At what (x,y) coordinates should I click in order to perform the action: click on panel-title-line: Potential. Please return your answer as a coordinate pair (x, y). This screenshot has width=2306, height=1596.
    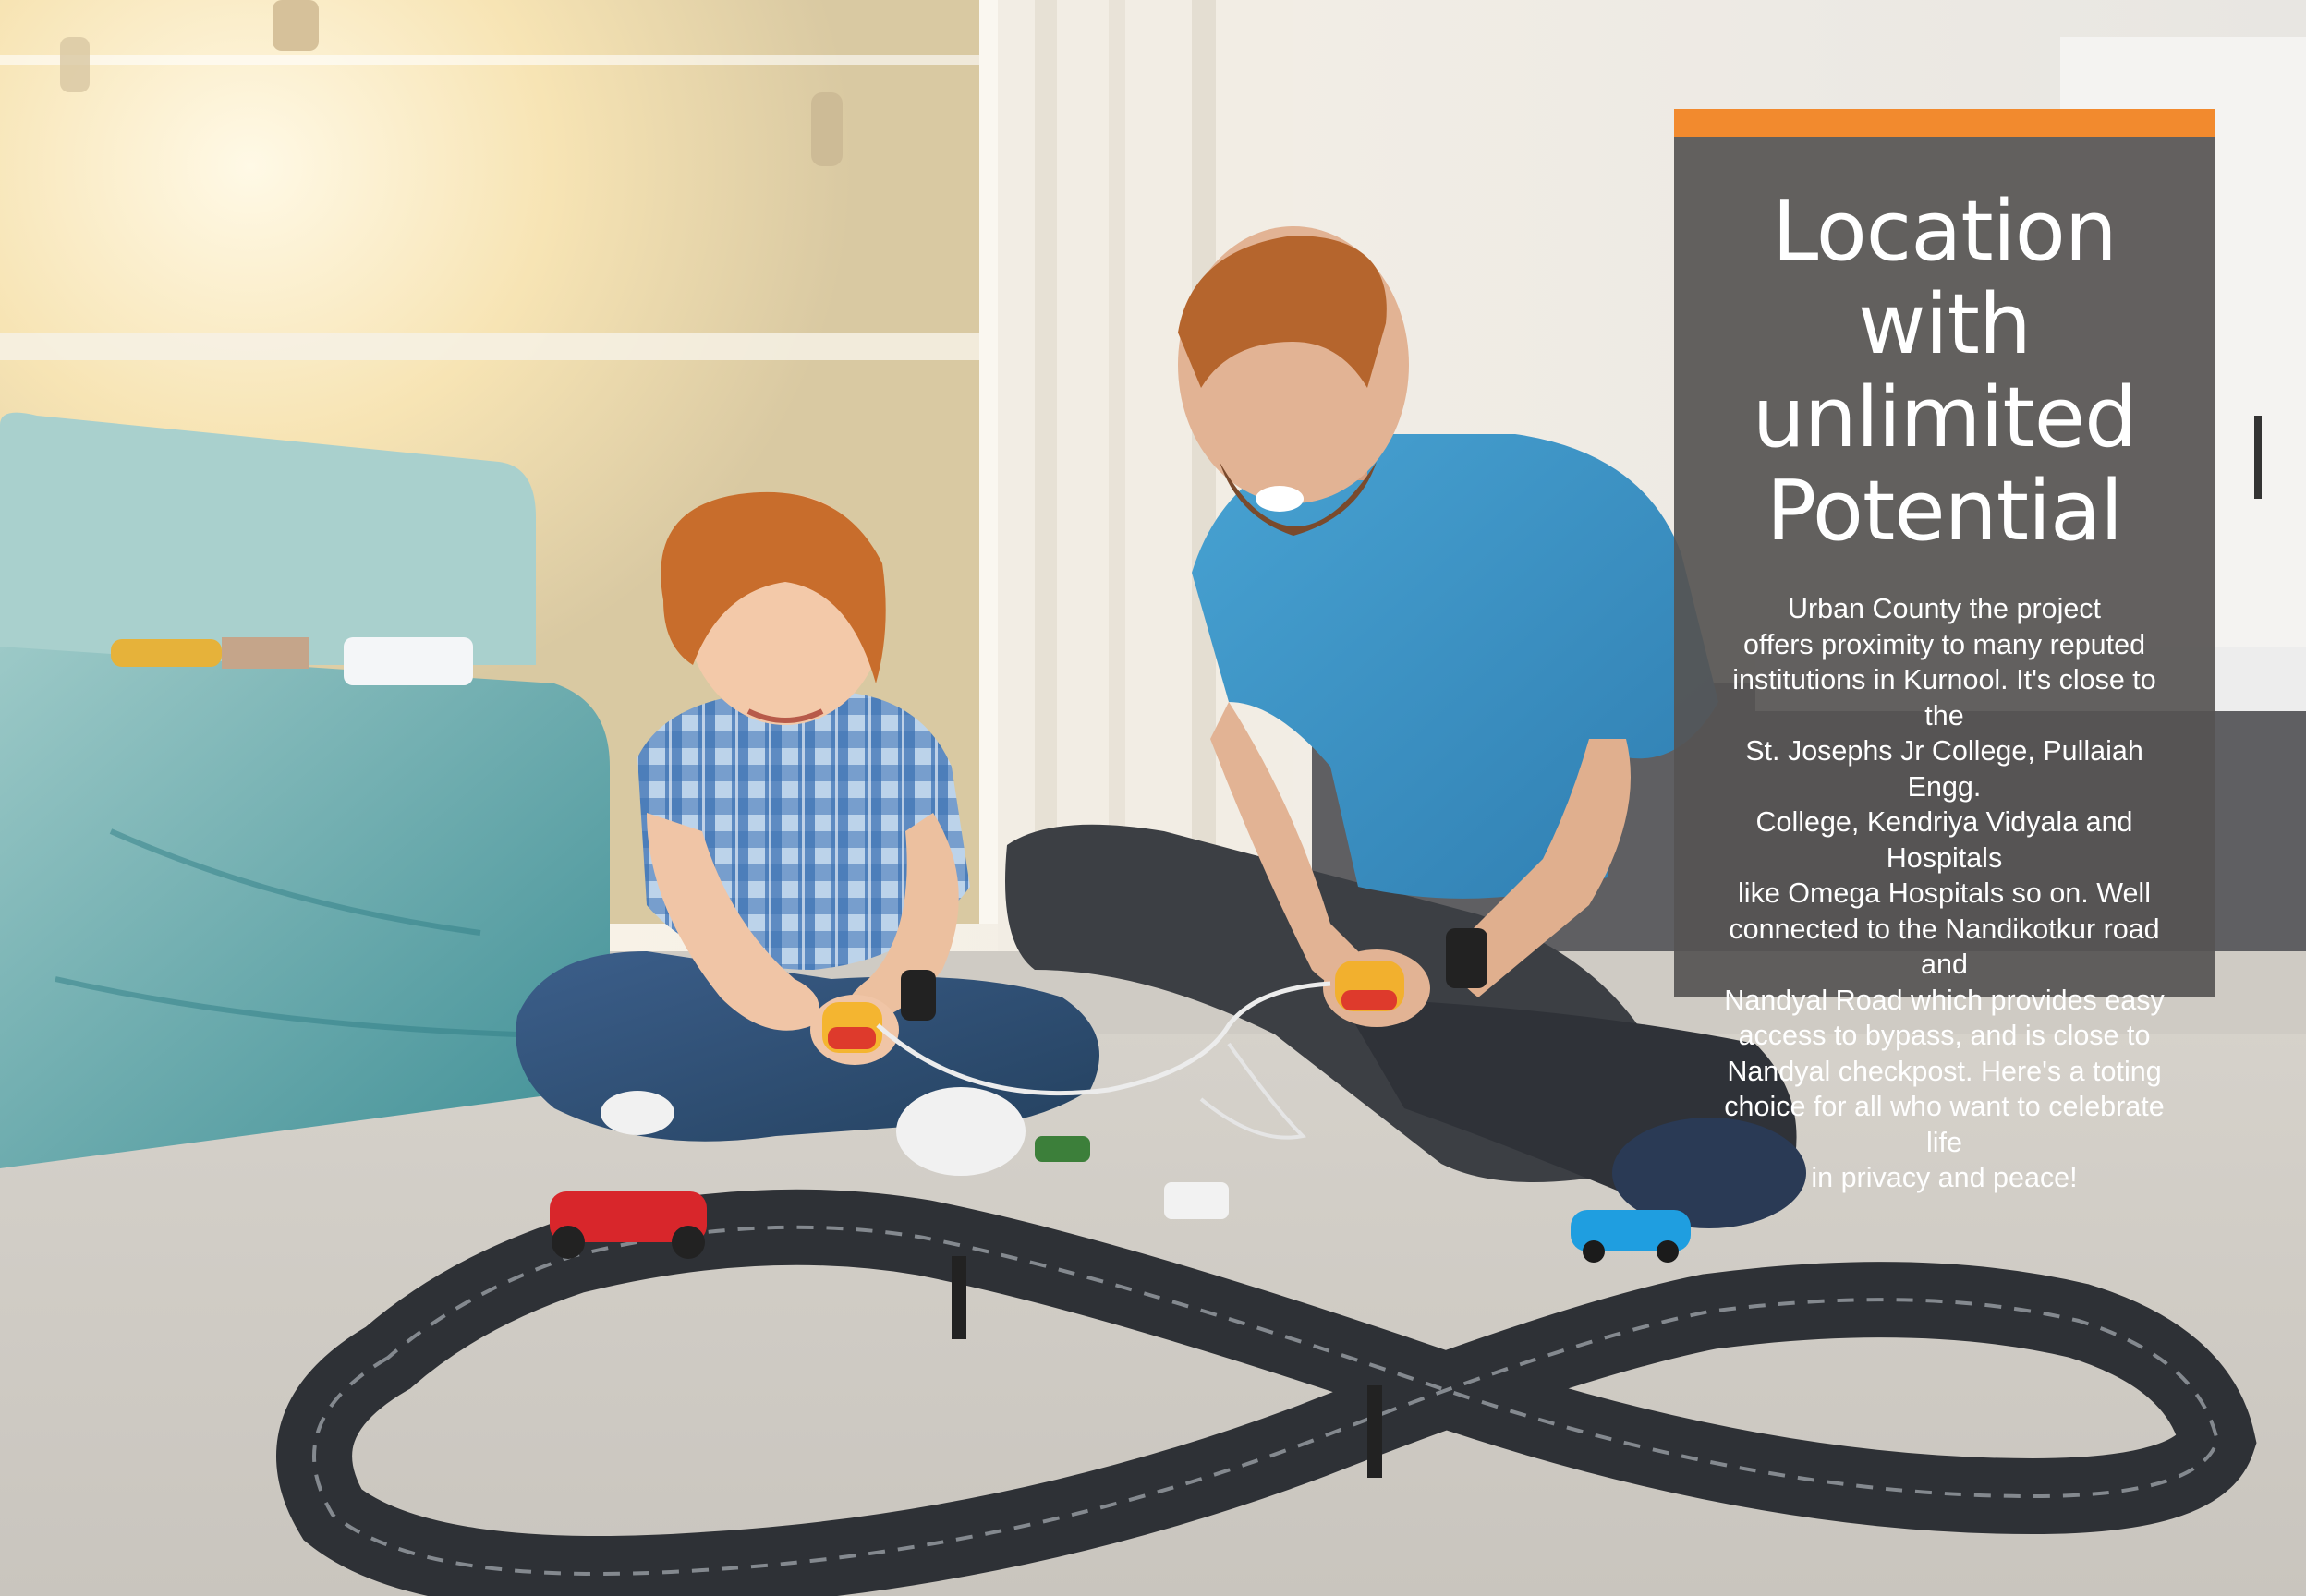
    Looking at the image, I should click on (1945, 512).